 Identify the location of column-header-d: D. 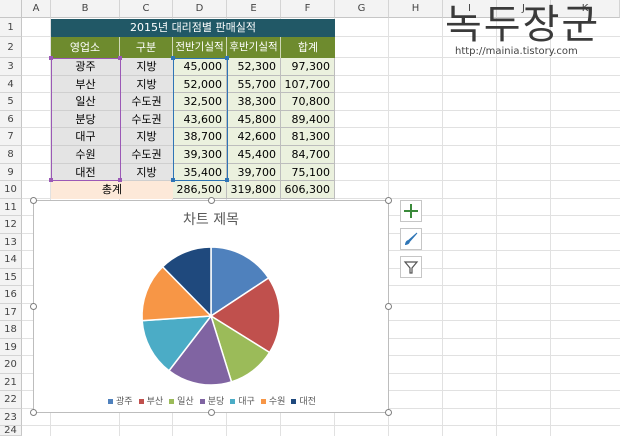
(200, 9).